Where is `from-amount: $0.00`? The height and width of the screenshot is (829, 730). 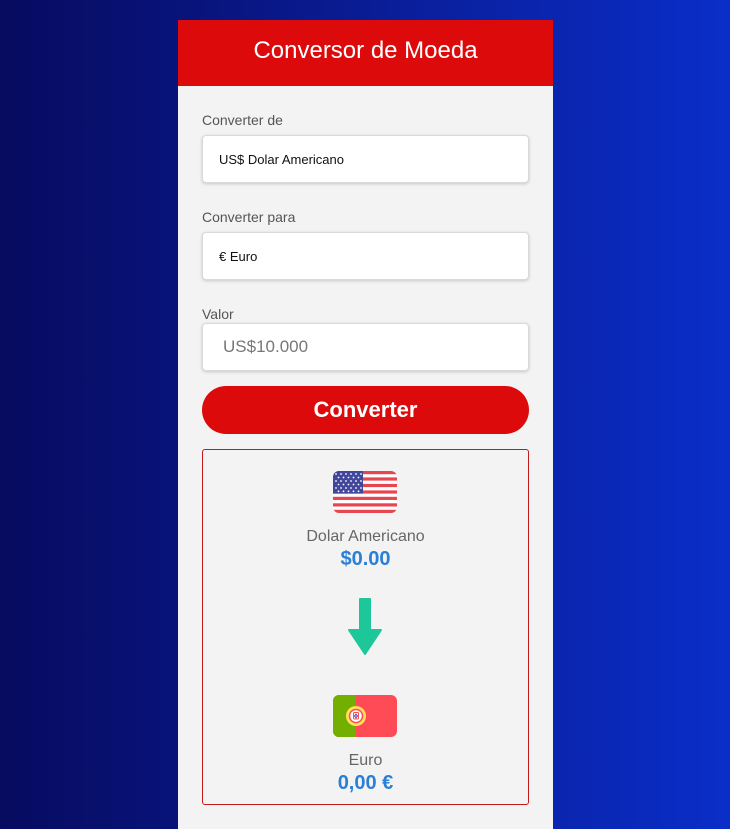
from-amount: $0.00 is located at coordinates (365, 559).